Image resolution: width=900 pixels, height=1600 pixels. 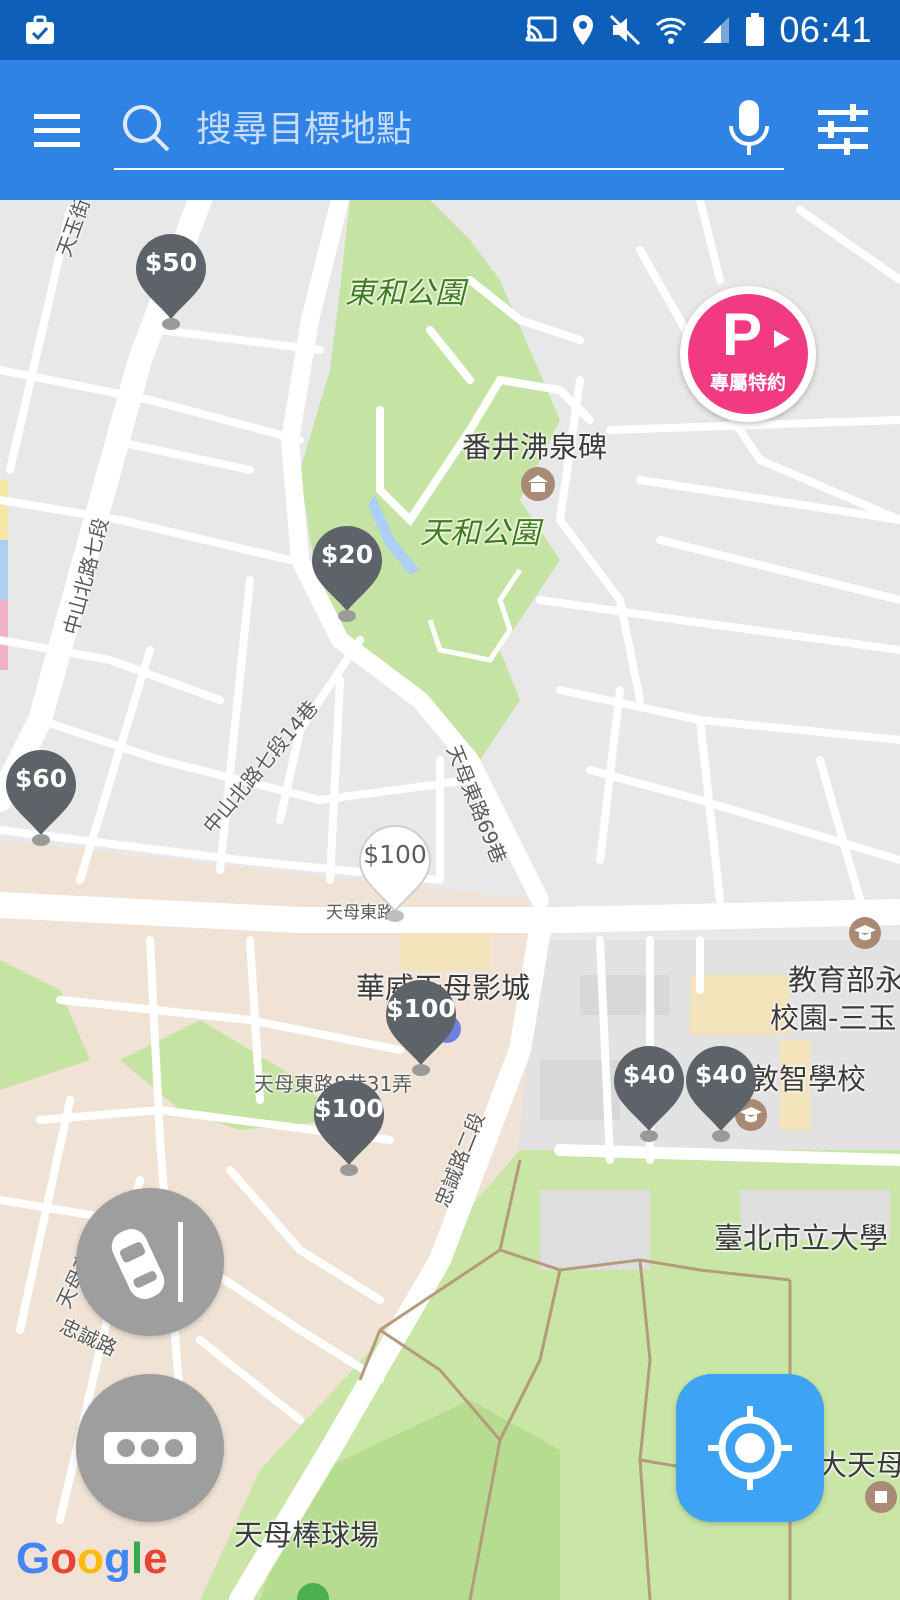 I want to click on top-app-bar, so click(x=450, y=130).